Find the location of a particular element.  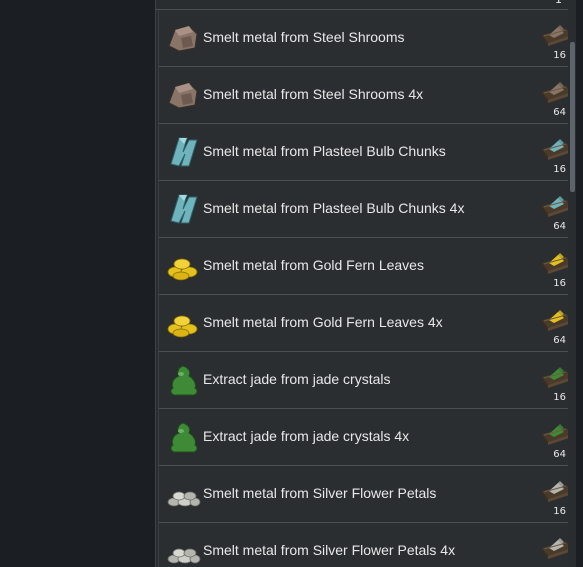

recipe-row: Extract jade from jade crystals 16 is located at coordinates (367, 380).